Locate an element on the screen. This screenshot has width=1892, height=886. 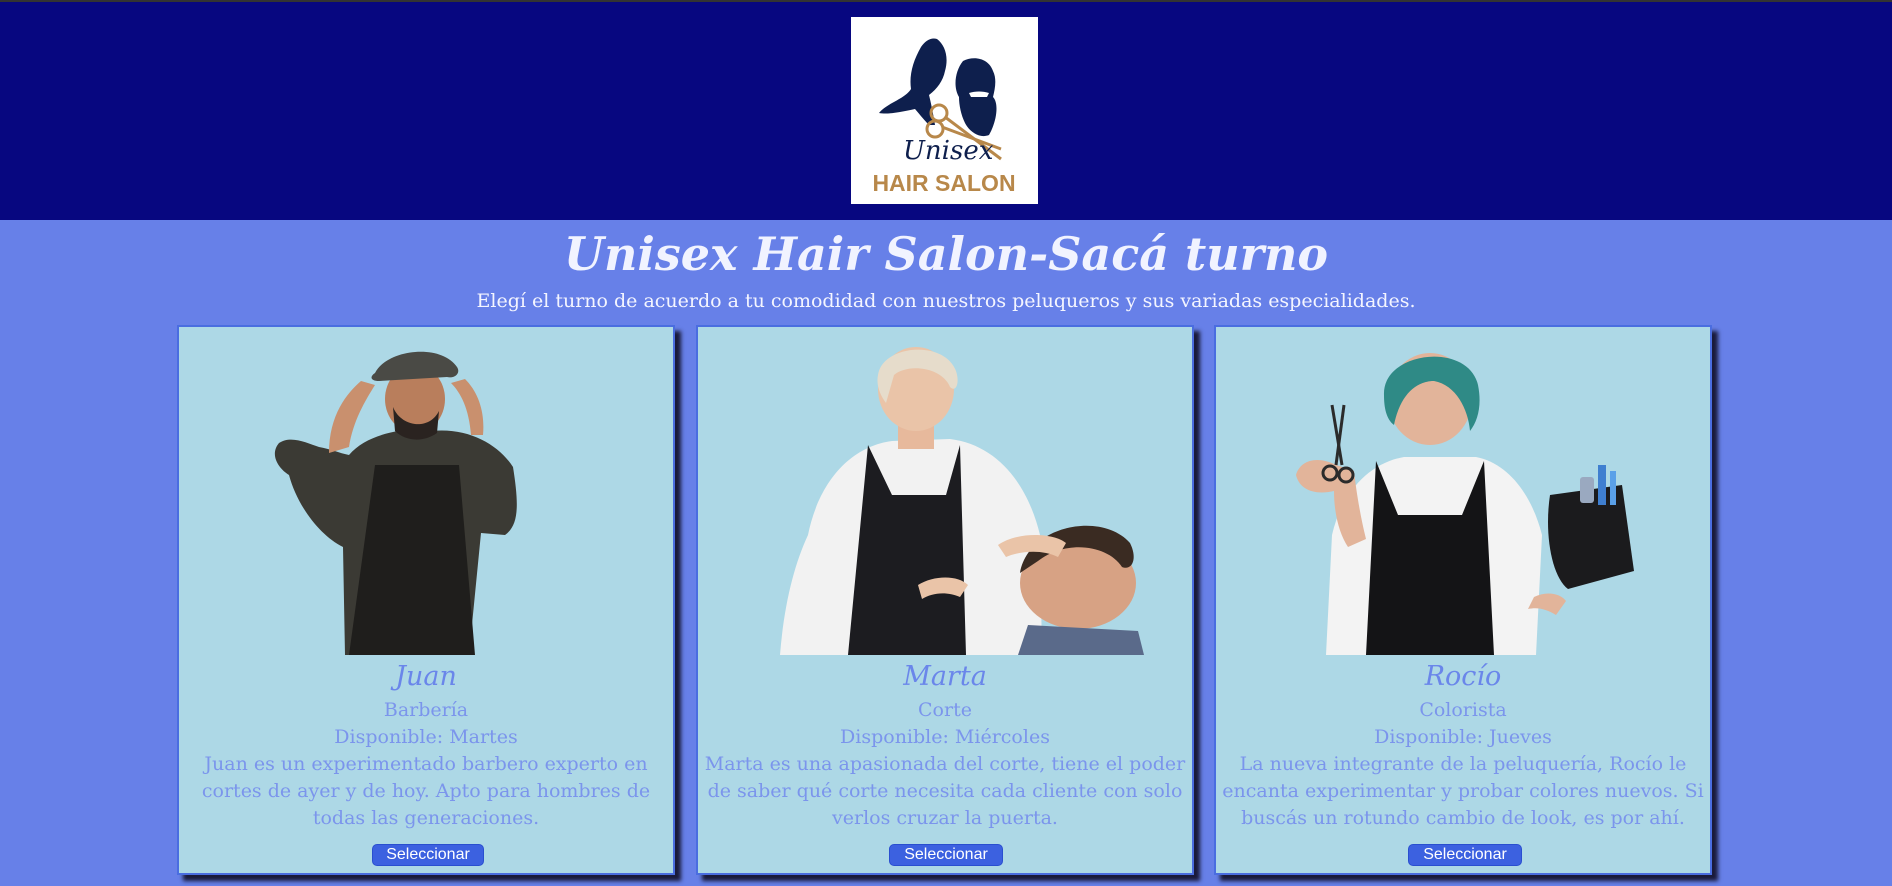
stylist-name: Juan is located at coordinates (426, 676).